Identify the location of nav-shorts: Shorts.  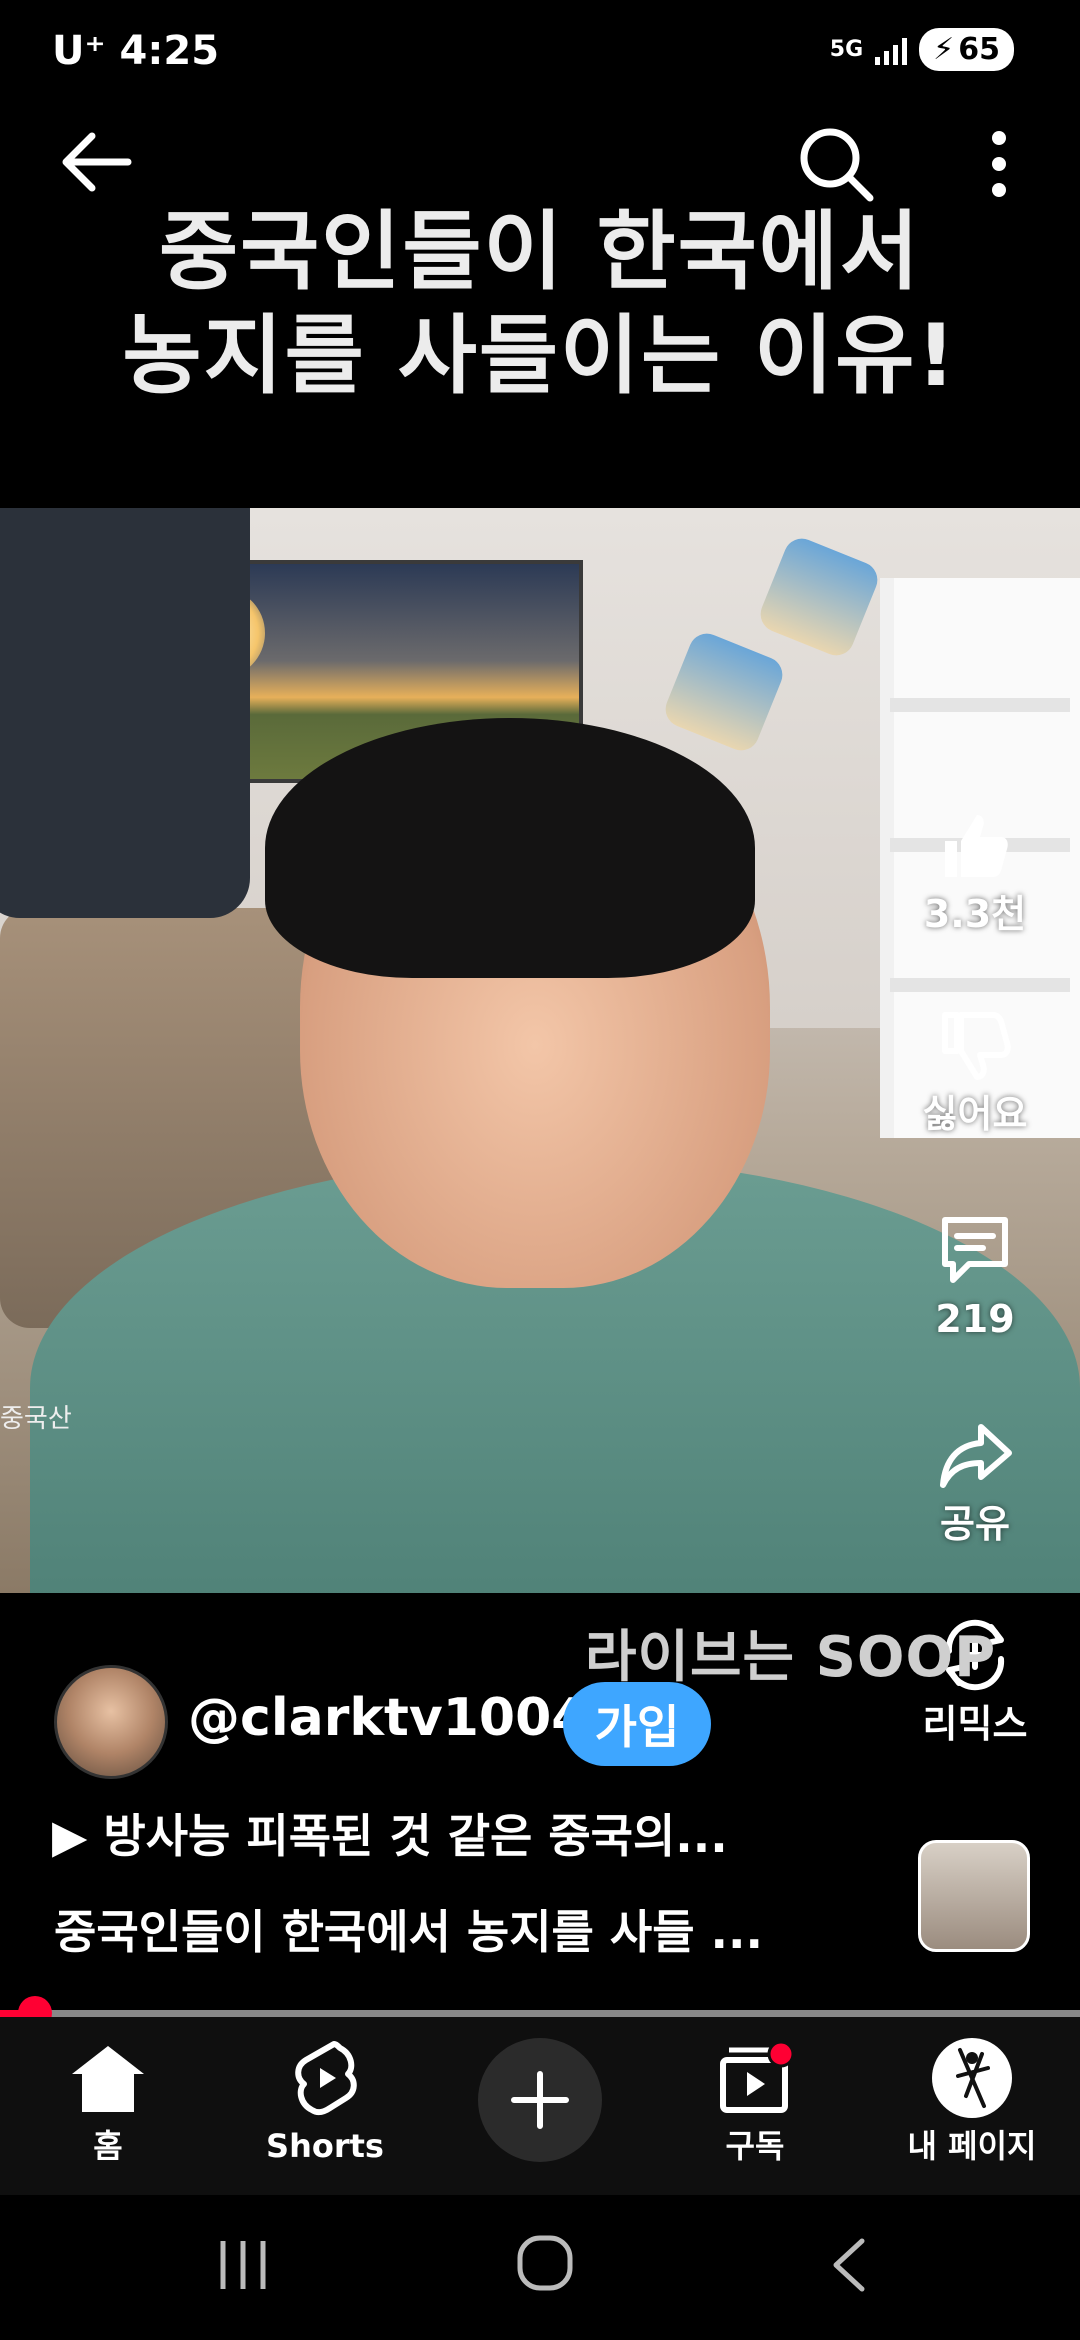
(325, 2098).